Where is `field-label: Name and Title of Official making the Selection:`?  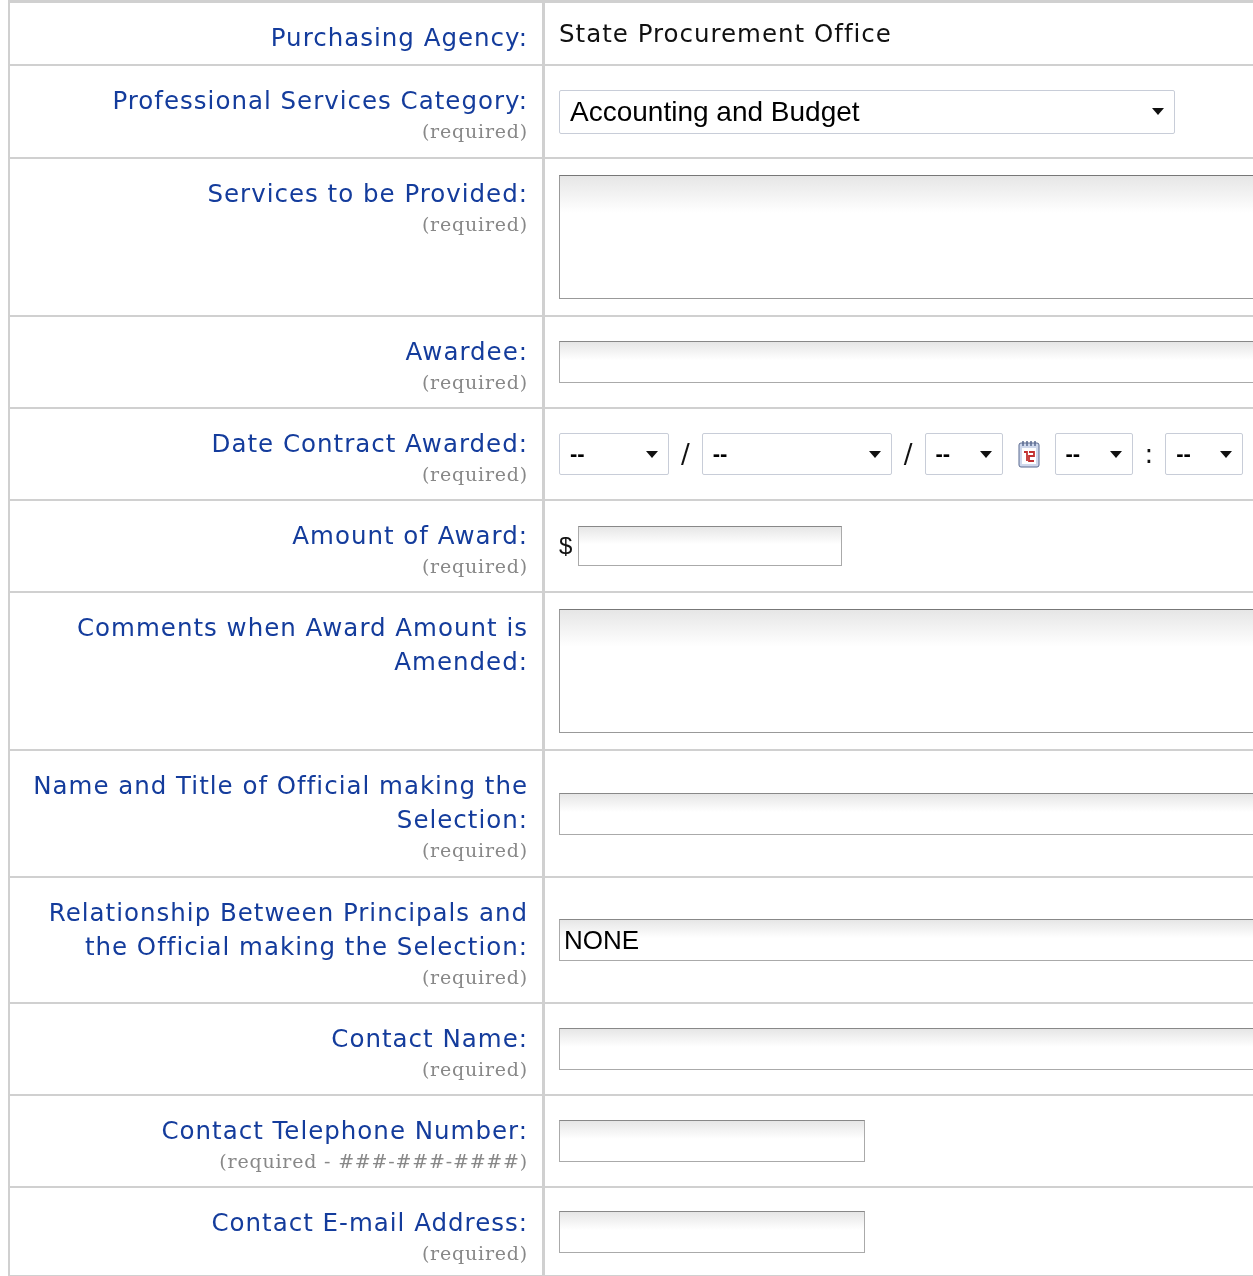
field-label: Name and Title of Official making the Selection: is located at coordinates (280, 803).